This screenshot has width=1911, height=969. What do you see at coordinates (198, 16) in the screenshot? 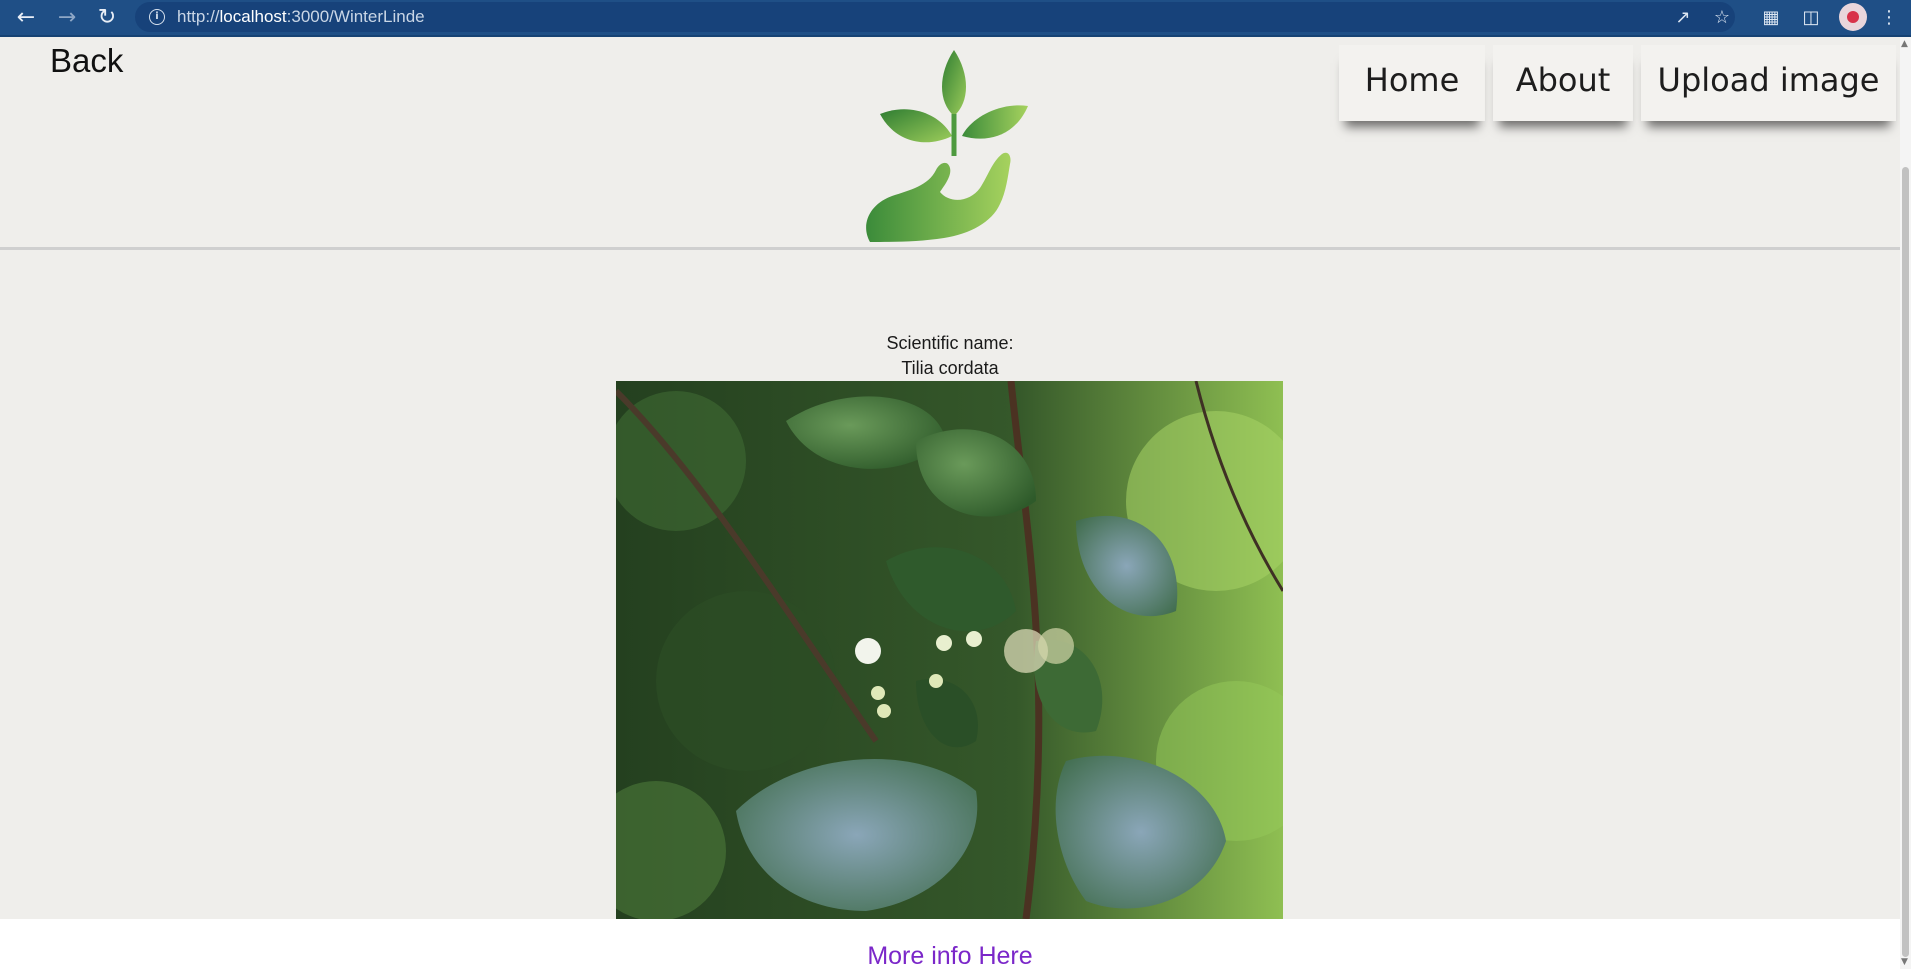
I see `url-scheme: http://` at bounding box center [198, 16].